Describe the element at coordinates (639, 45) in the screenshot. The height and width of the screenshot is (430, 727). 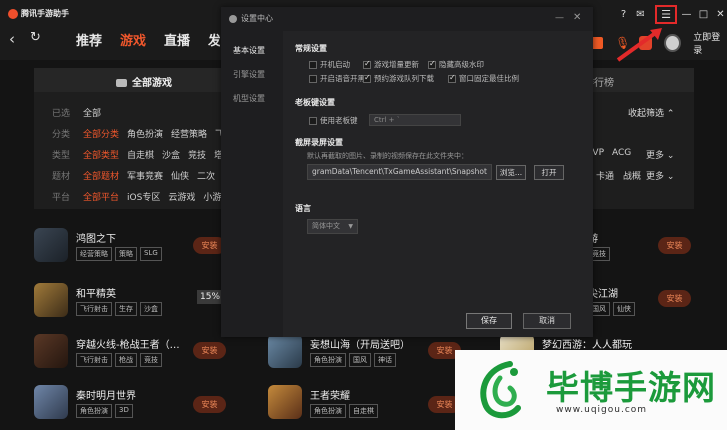
I see `red-arrow-icon` at that location.